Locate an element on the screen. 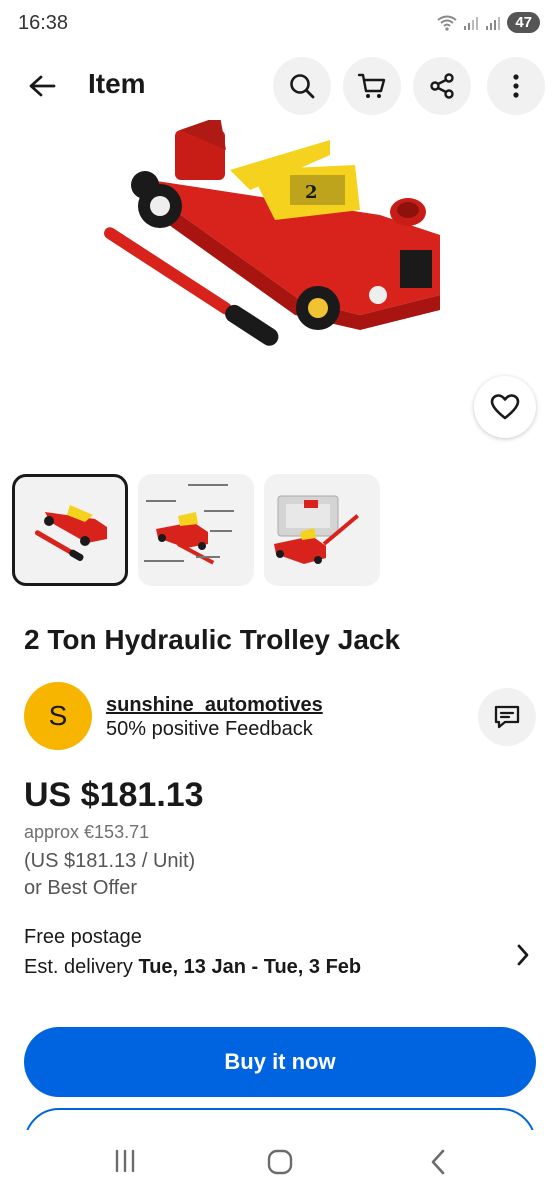  battery-icon: 47 is located at coordinates (523, 22).